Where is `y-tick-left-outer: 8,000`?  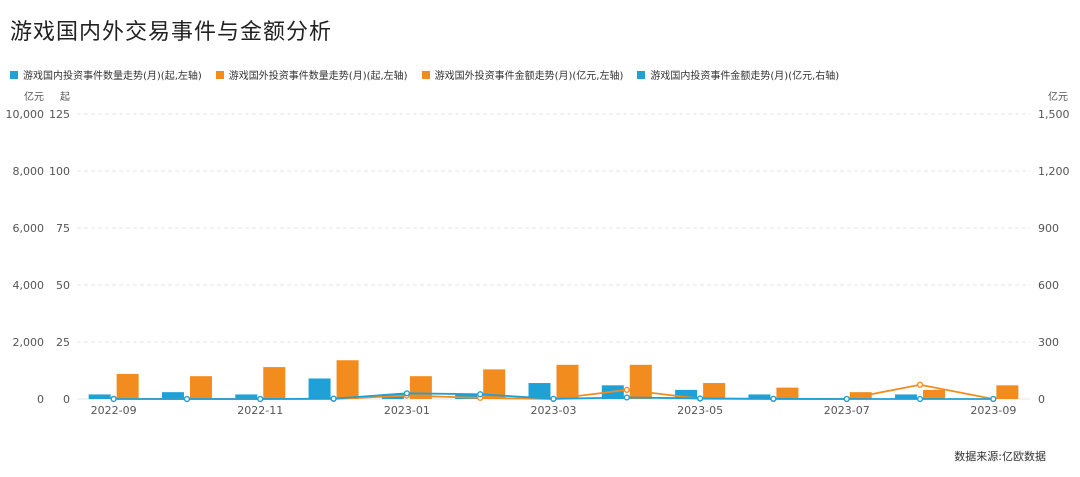
y-tick-left-outer: 8,000 is located at coordinates (29, 171).